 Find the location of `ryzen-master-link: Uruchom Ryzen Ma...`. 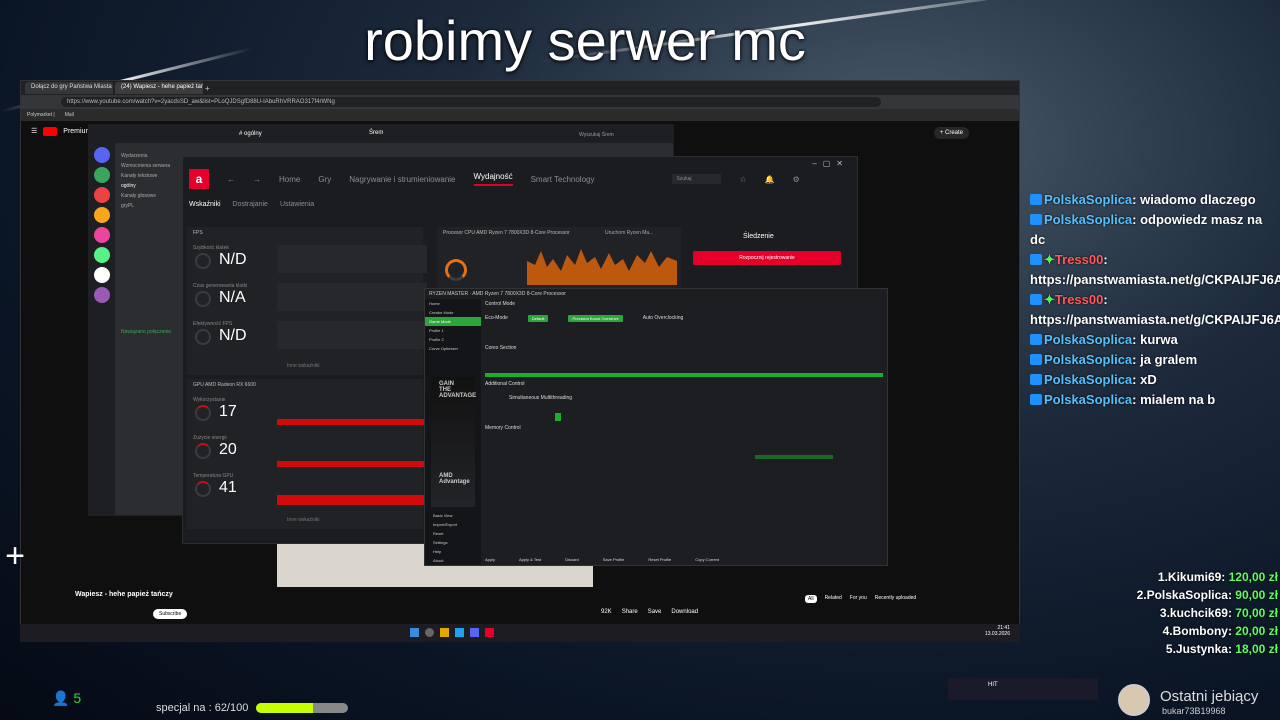

ryzen-master-link: Uruchom Ryzen Ma... is located at coordinates (629, 233).